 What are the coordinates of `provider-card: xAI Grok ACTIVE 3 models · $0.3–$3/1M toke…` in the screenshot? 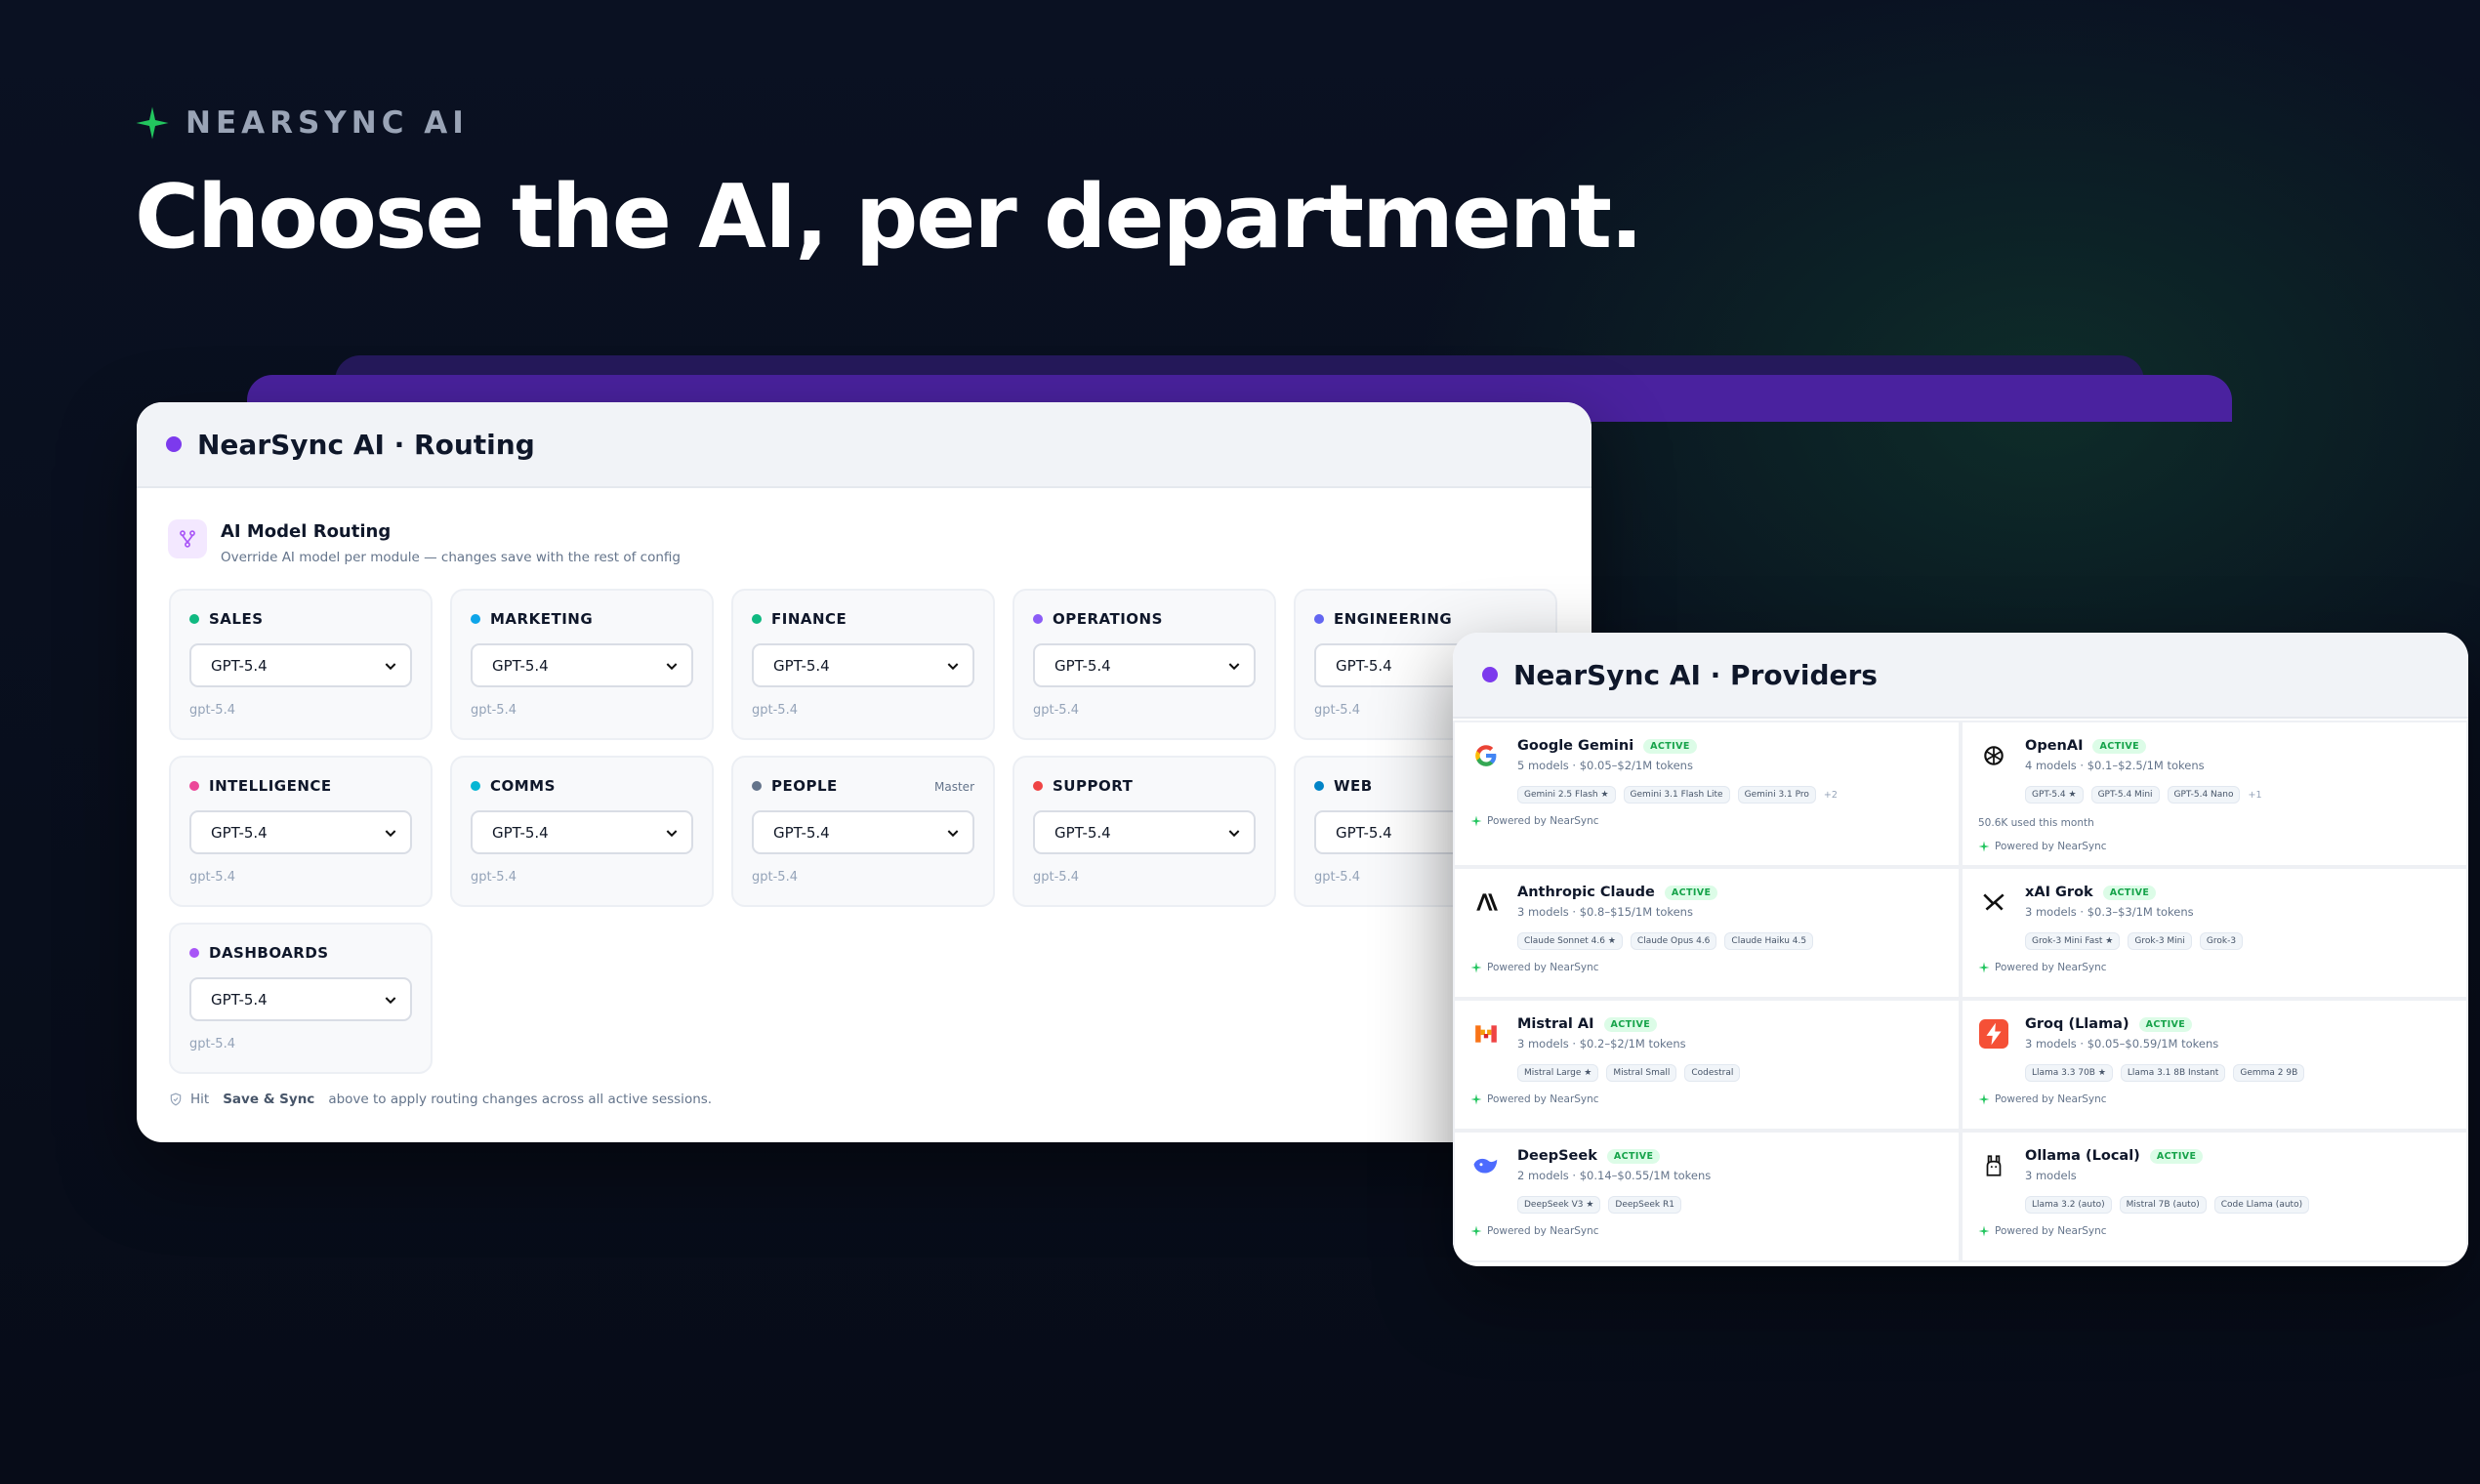 It's located at (2214, 933).